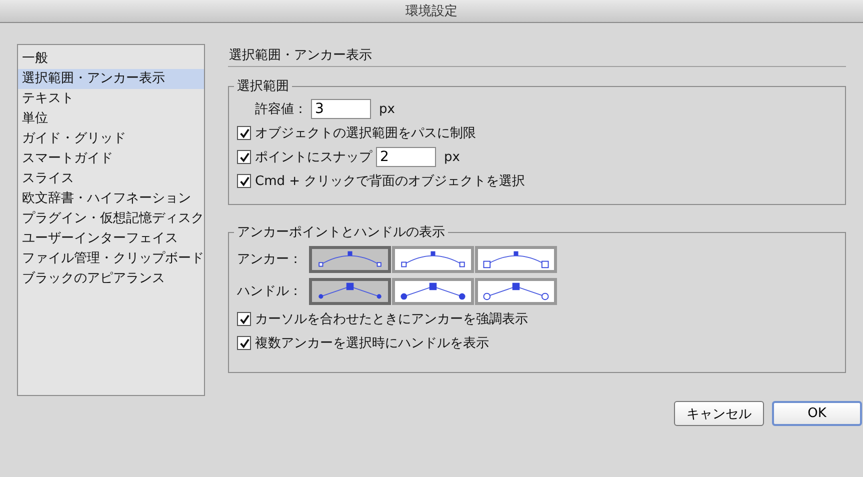 The height and width of the screenshot is (477, 863). Describe the element at coordinates (406, 157) in the screenshot. I see `snap-field: 2` at that location.